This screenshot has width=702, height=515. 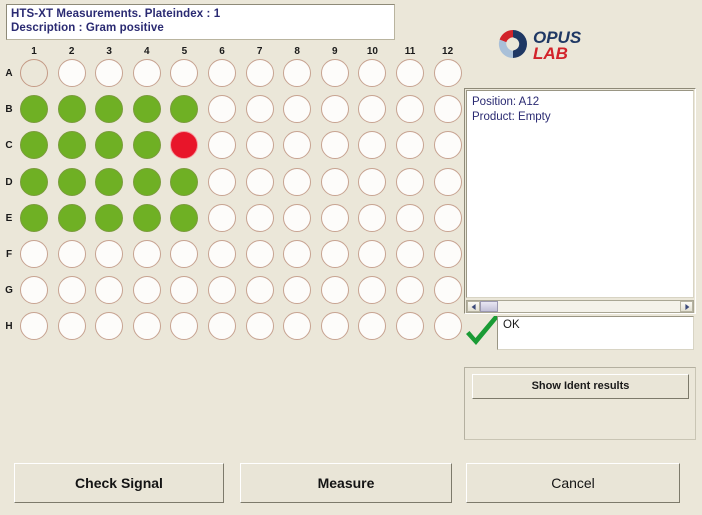 What do you see at coordinates (447, 290) in the screenshot?
I see `well-G12` at bounding box center [447, 290].